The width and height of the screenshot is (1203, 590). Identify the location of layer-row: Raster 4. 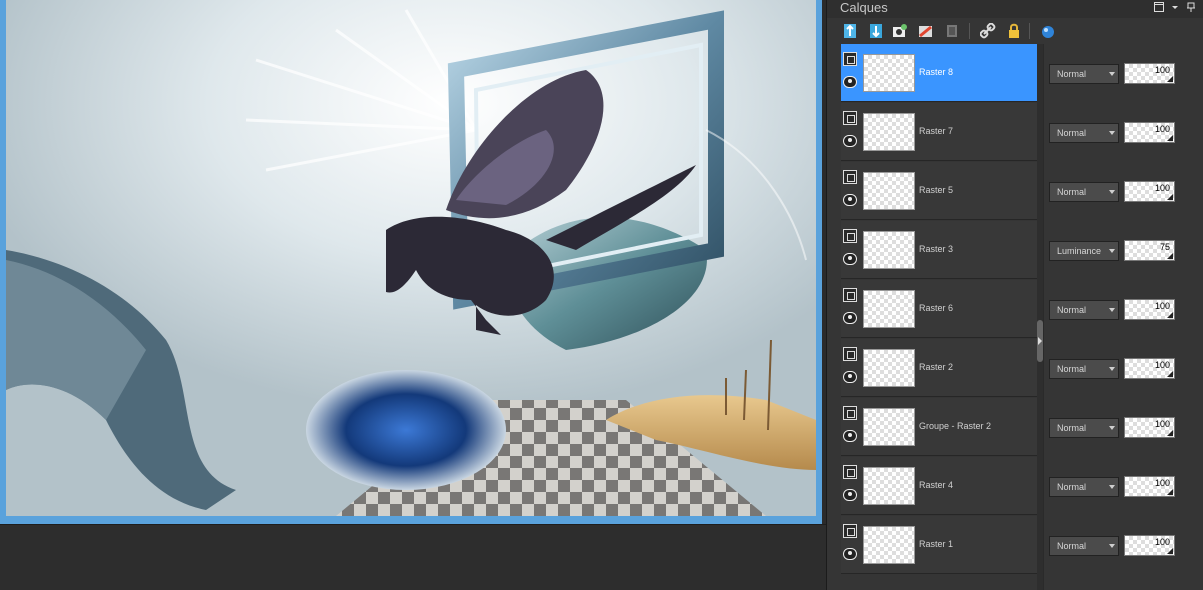
(939, 486).